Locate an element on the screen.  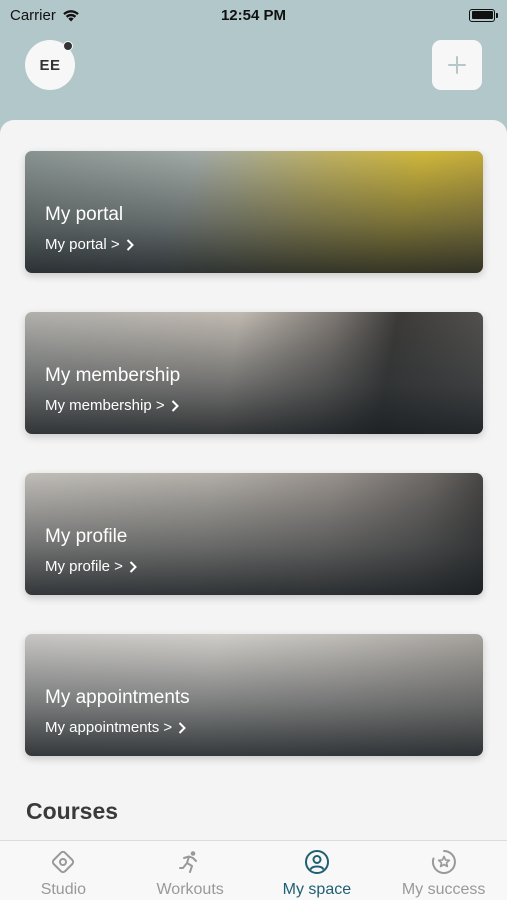
user-circle-icon is located at coordinates (316, 862).